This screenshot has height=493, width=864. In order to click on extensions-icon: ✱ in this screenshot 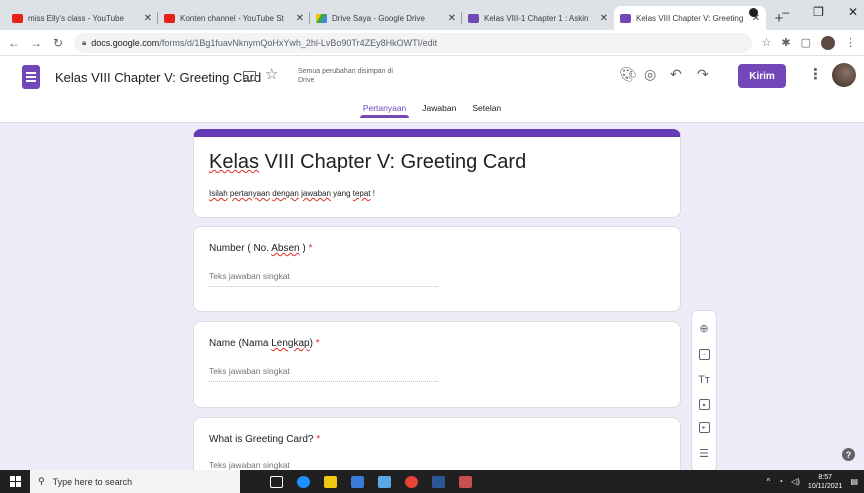, I will do `click(785, 42)`.